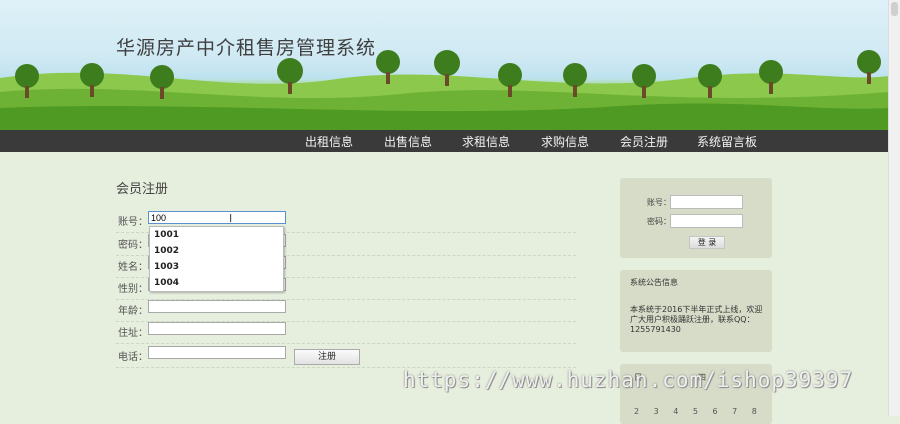  Describe the element at coordinates (346, 332) in the screenshot. I see `form-row-address: 住址：` at that location.